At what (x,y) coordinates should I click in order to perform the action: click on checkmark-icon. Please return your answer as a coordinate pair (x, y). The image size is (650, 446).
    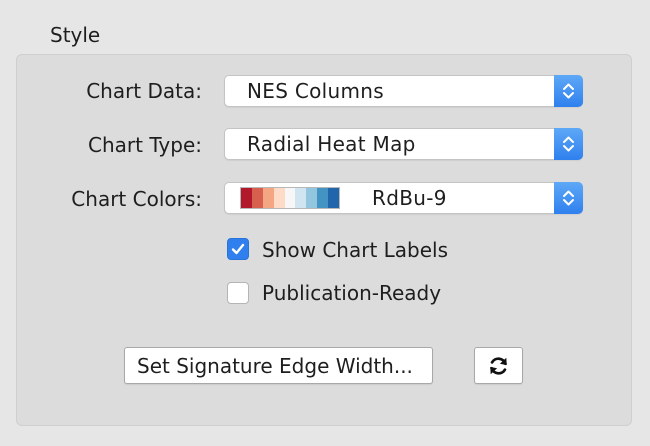
    Looking at the image, I should click on (238, 249).